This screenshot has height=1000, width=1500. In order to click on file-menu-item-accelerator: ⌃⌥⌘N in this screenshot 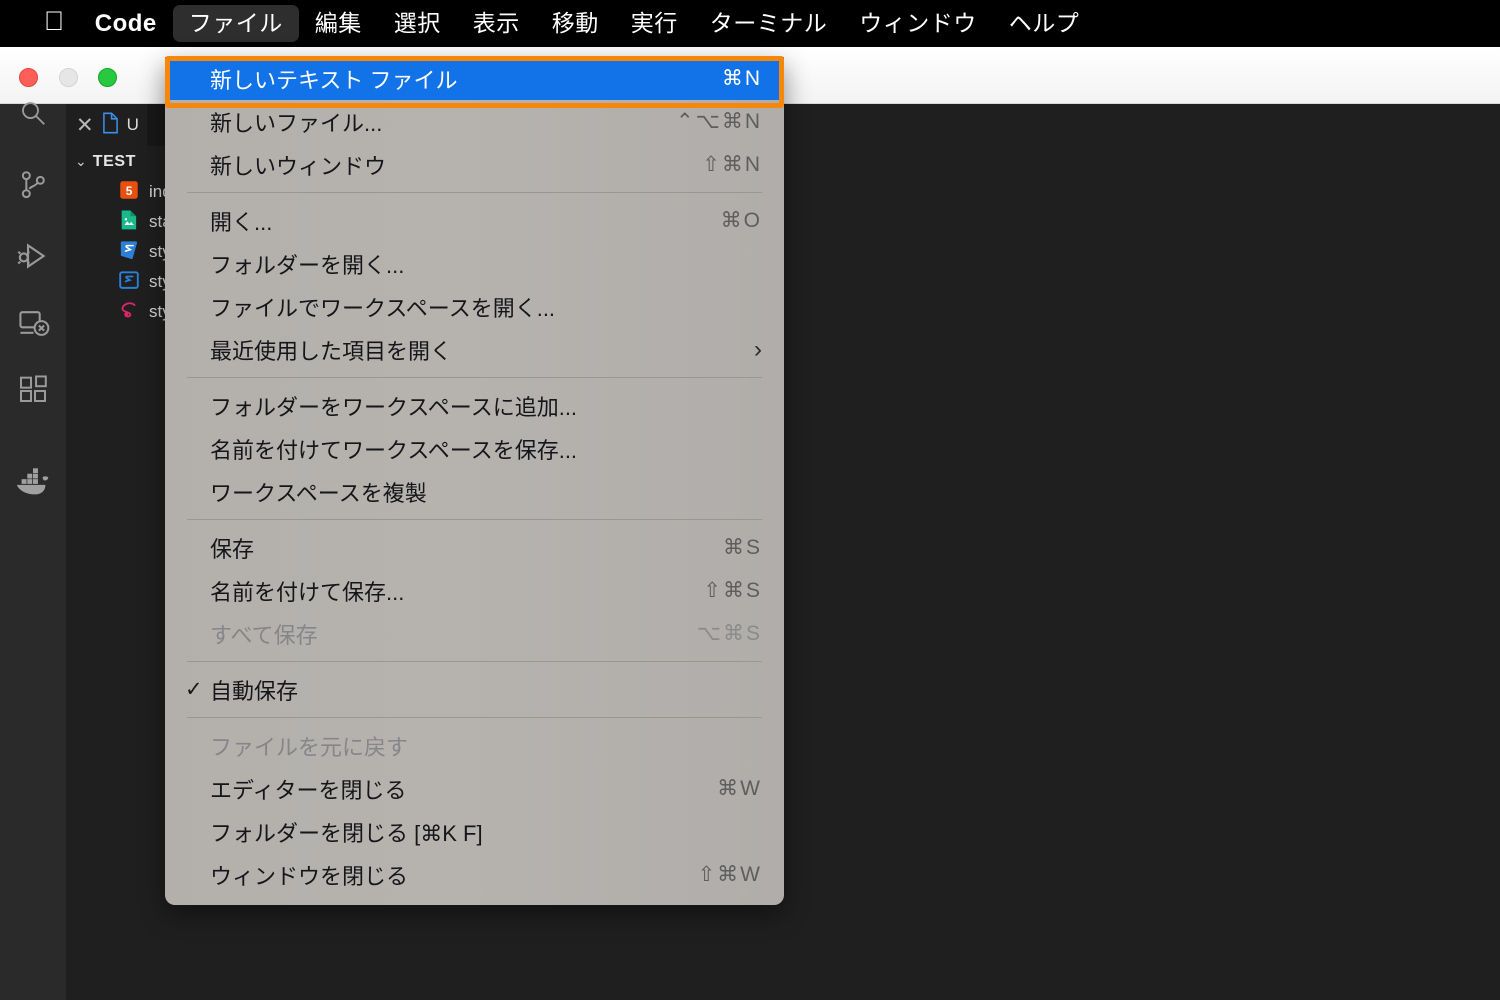, I will do `click(719, 121)`.